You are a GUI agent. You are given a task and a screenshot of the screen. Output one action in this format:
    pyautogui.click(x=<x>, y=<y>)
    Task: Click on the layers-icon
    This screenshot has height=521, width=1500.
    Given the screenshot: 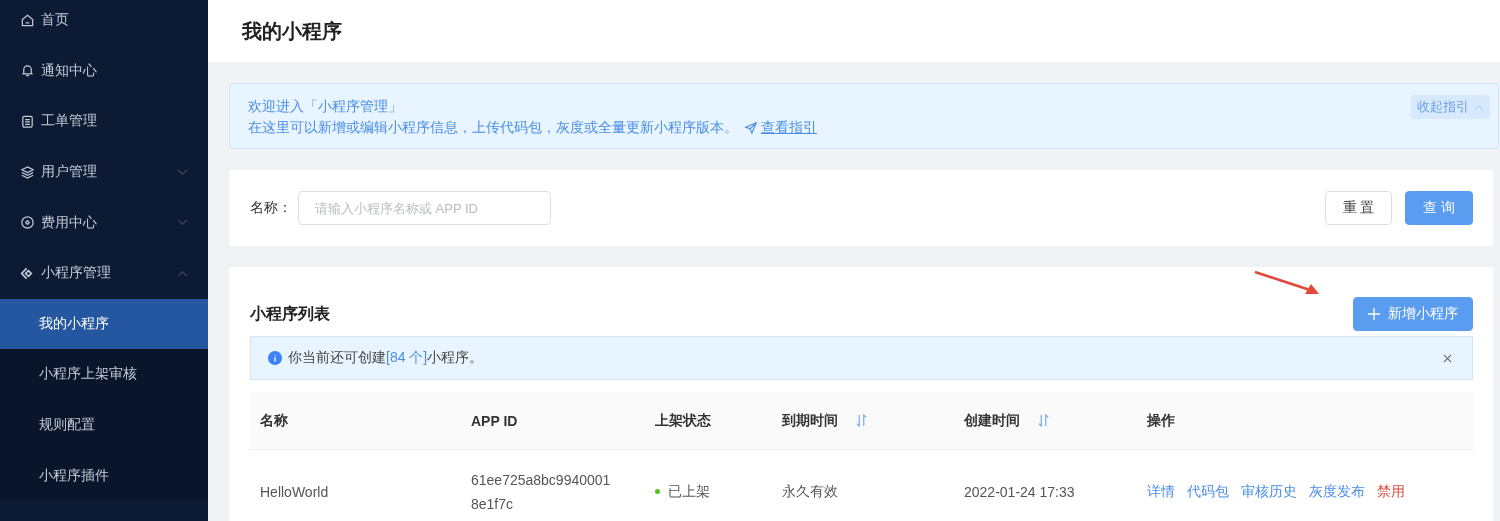 What is the action you would take?
    pyautogui.click(x=27, y=172)
    